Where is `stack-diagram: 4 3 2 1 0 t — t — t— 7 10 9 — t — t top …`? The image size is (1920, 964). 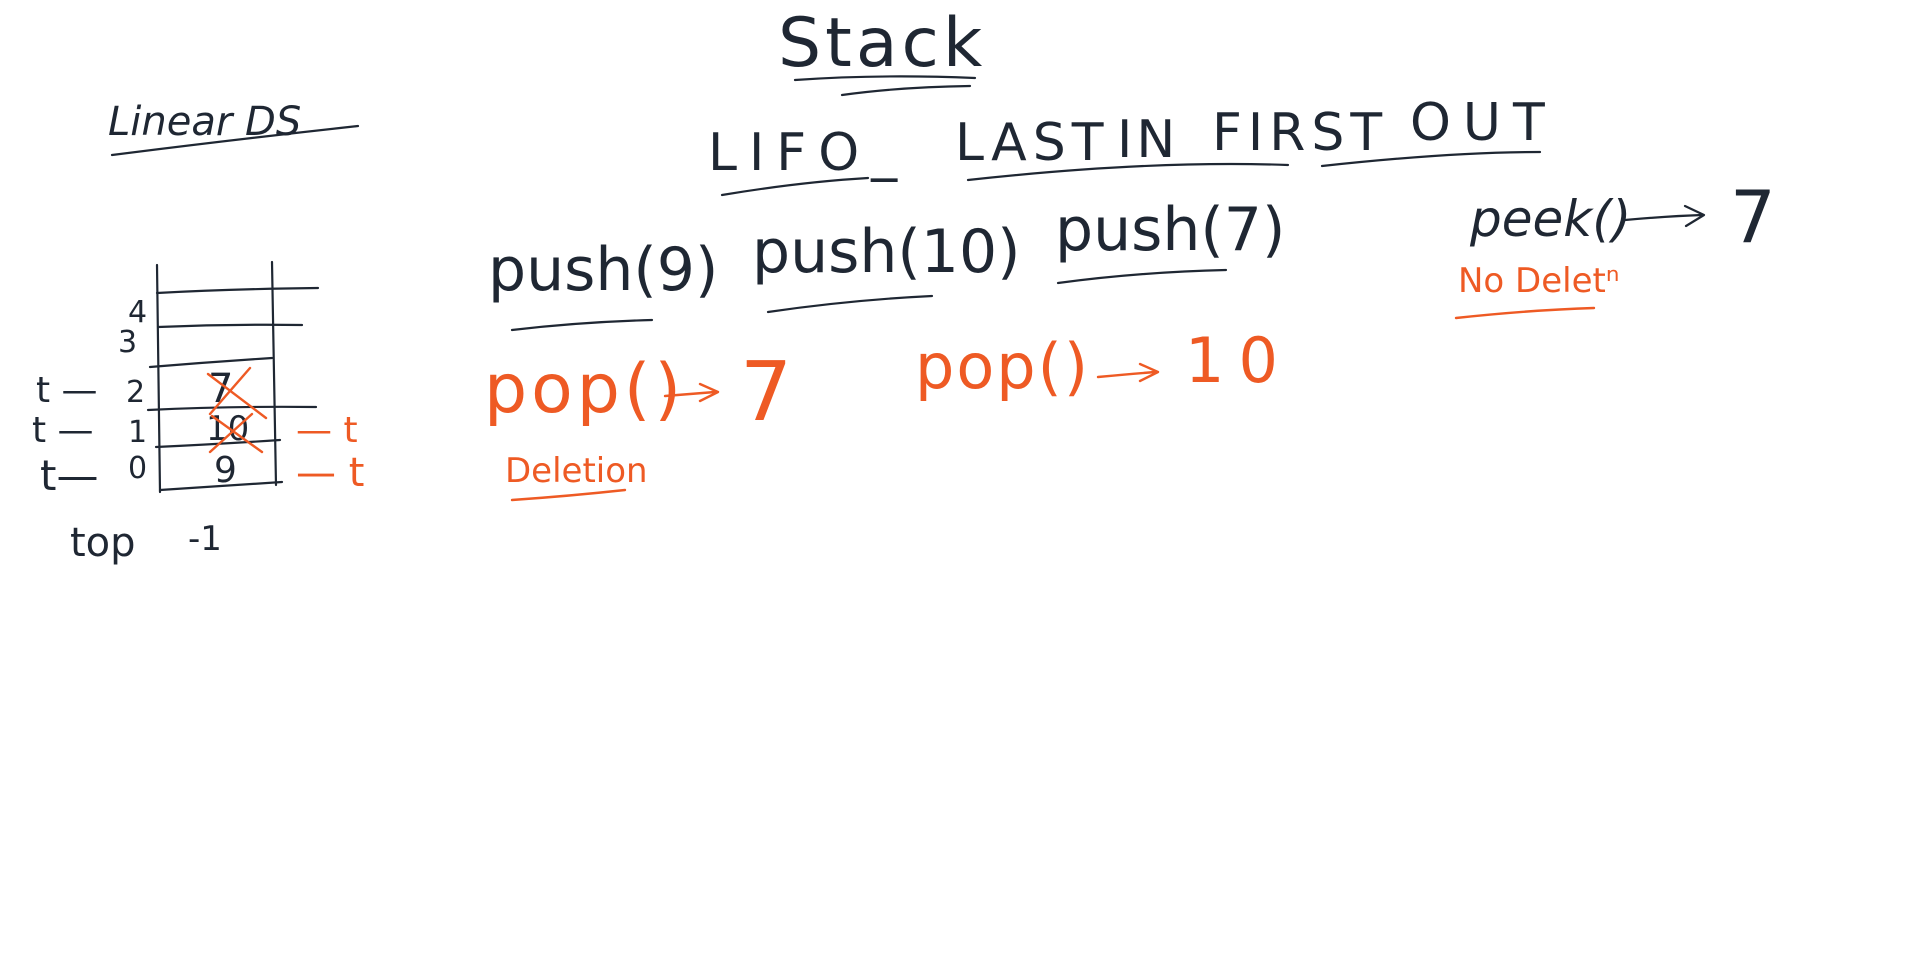 stack-diagram: 4 3 2 1 0 t — t — t— 7 10 9 — t — t top … is located at coordinates (198, 413).